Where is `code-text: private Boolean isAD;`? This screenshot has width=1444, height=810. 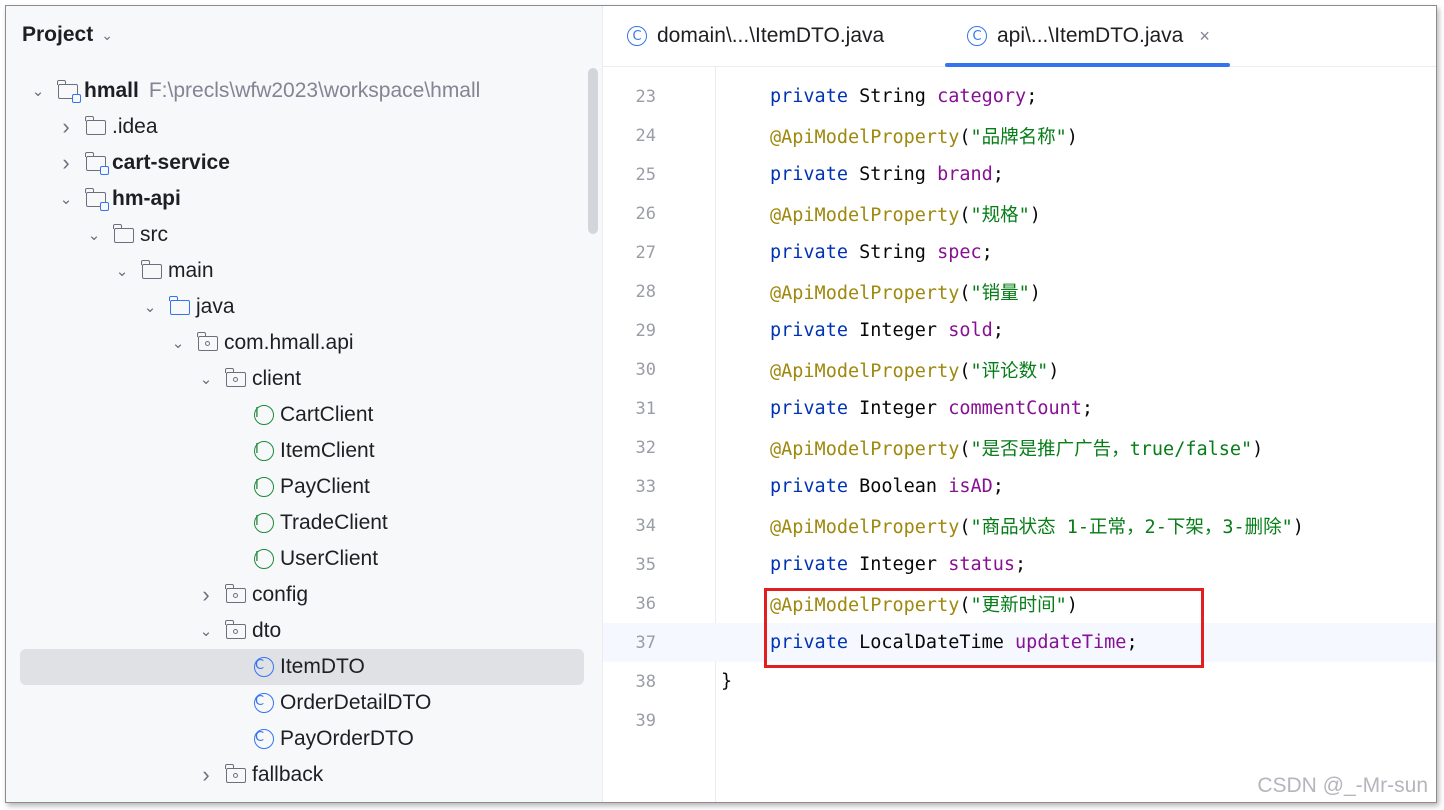
code-text: private Boolean isAD; is located at coordinates (887, 486).